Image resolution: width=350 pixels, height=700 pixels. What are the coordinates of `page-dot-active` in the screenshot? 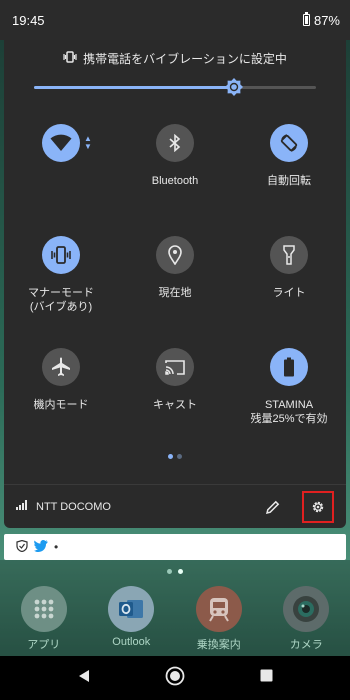 It's located at (170, 456).